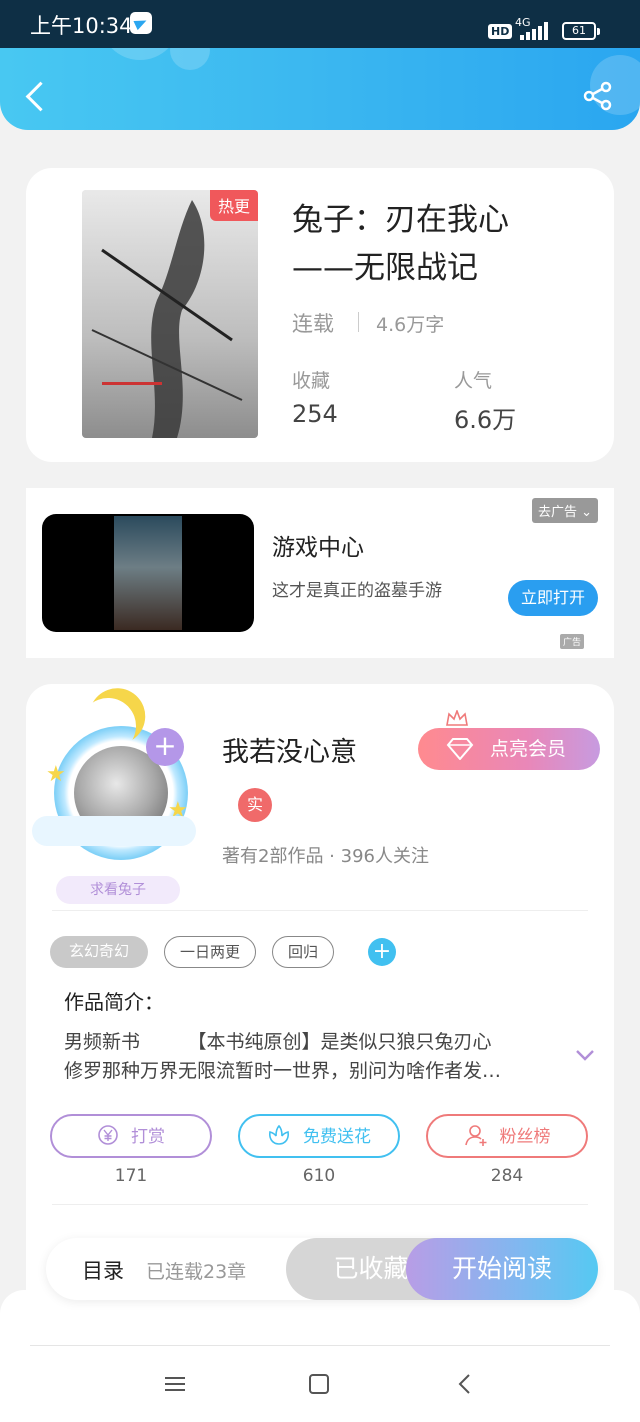  What do you see at coordinates (148, 1137) in the screenshot?
I see `tip-label: 打赏` at bounding box center [148, 1137].